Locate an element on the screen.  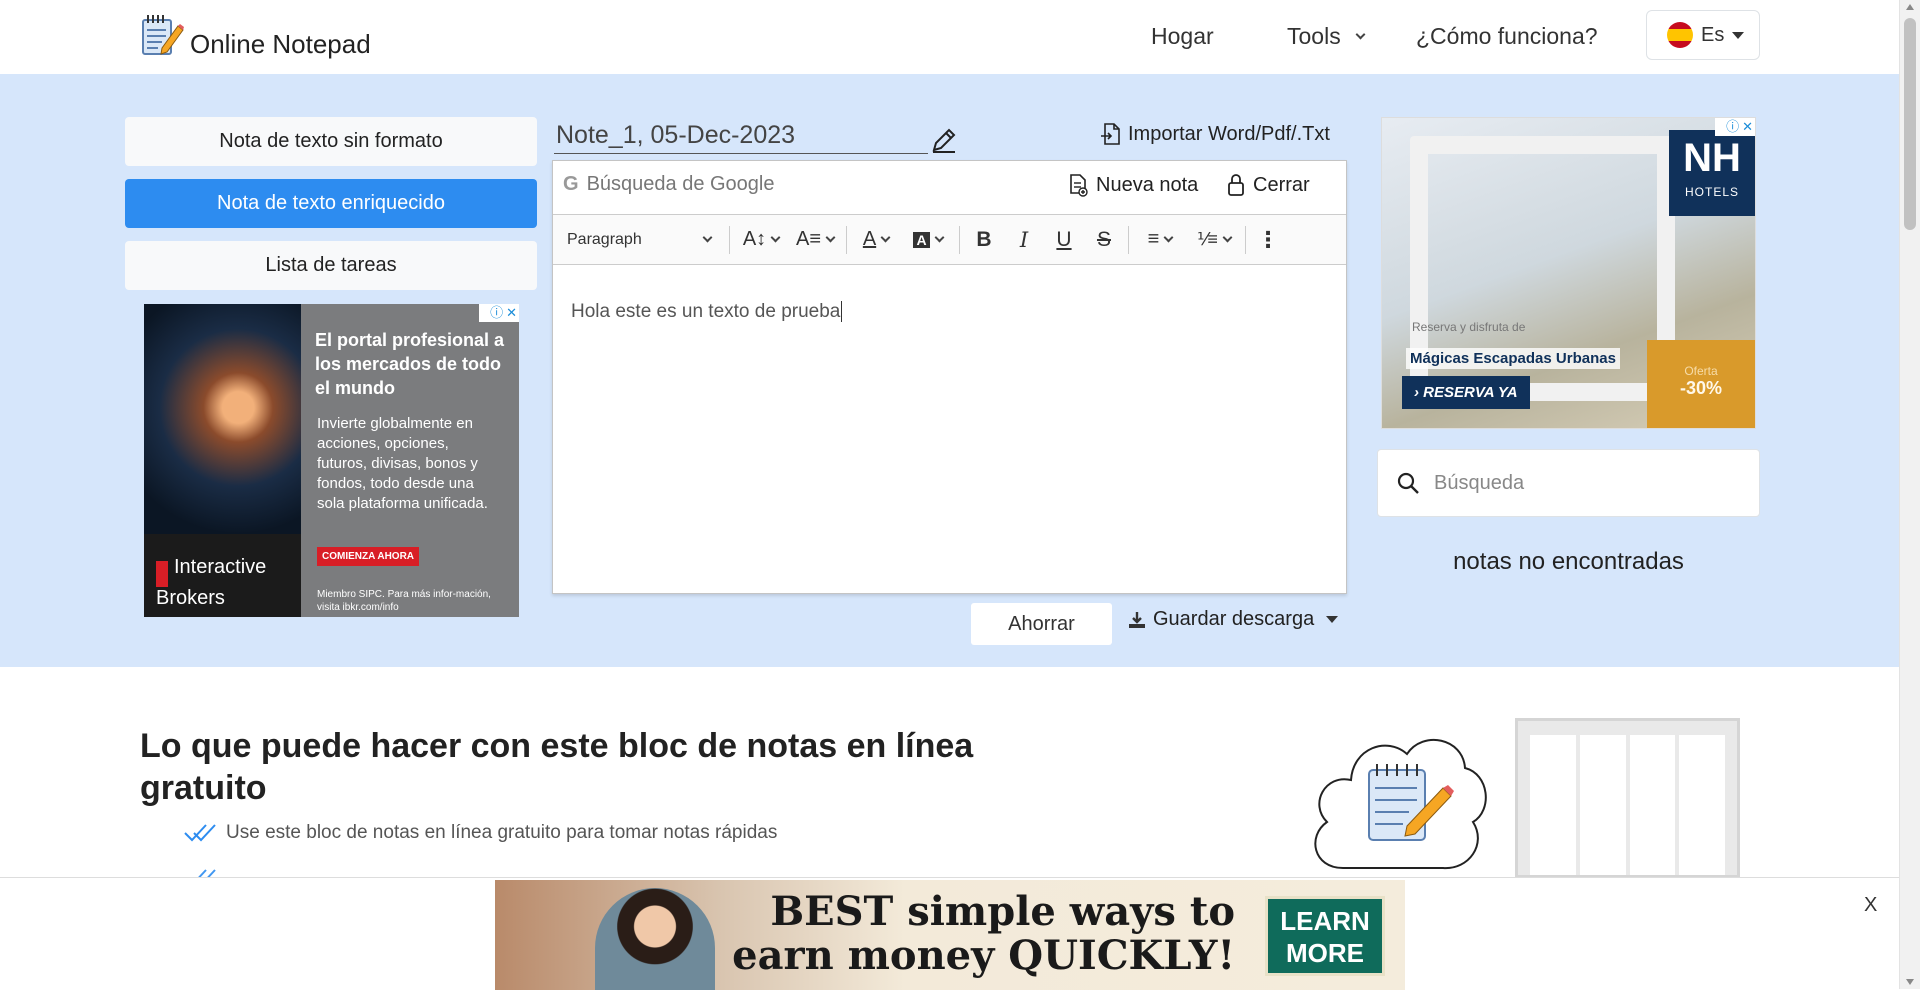
rich-text-note-button: Nota de texto enriquecido is located at coordinates (331, 203).